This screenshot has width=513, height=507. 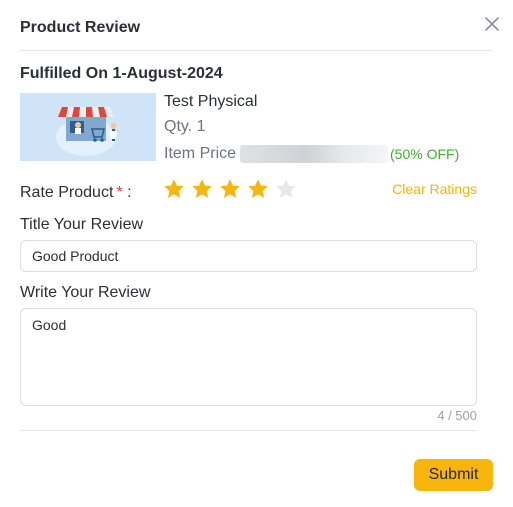 I want to click on review-title-input, so click(x=248, y=256).